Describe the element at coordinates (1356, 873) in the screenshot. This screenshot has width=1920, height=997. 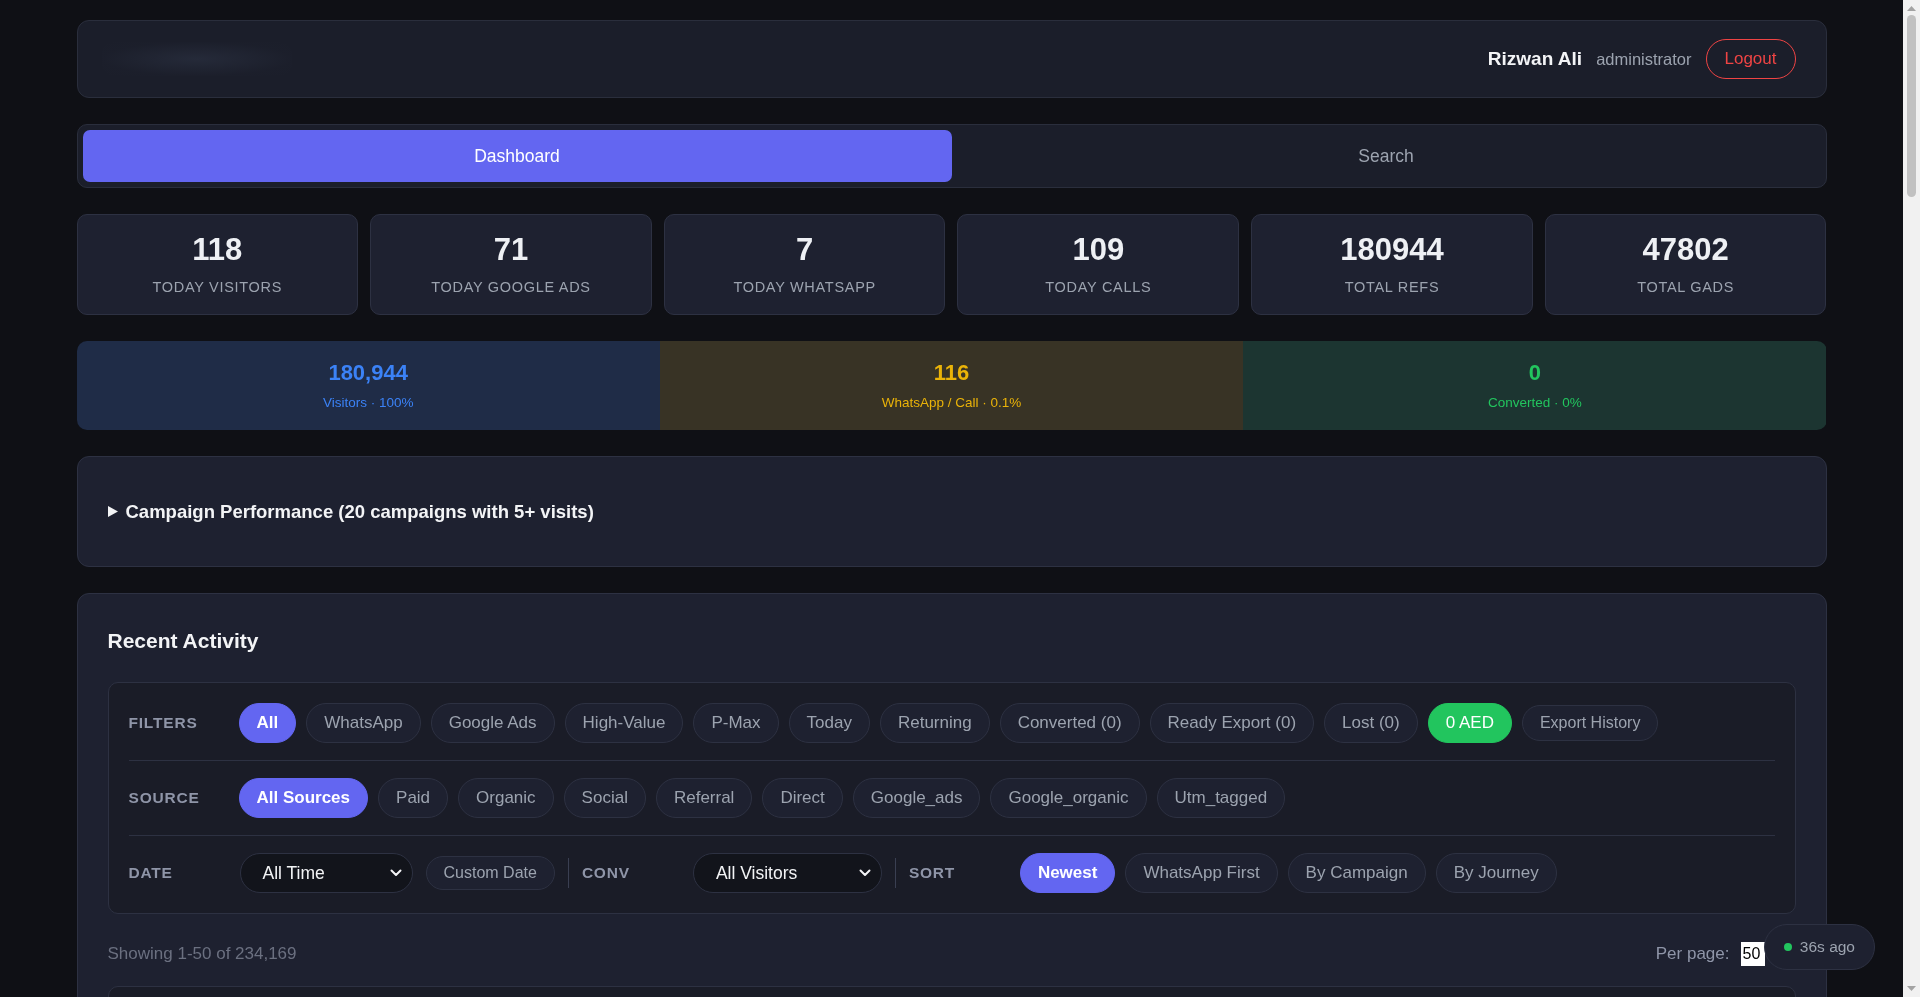
I see `sort-chip: By Campaign` at that location.